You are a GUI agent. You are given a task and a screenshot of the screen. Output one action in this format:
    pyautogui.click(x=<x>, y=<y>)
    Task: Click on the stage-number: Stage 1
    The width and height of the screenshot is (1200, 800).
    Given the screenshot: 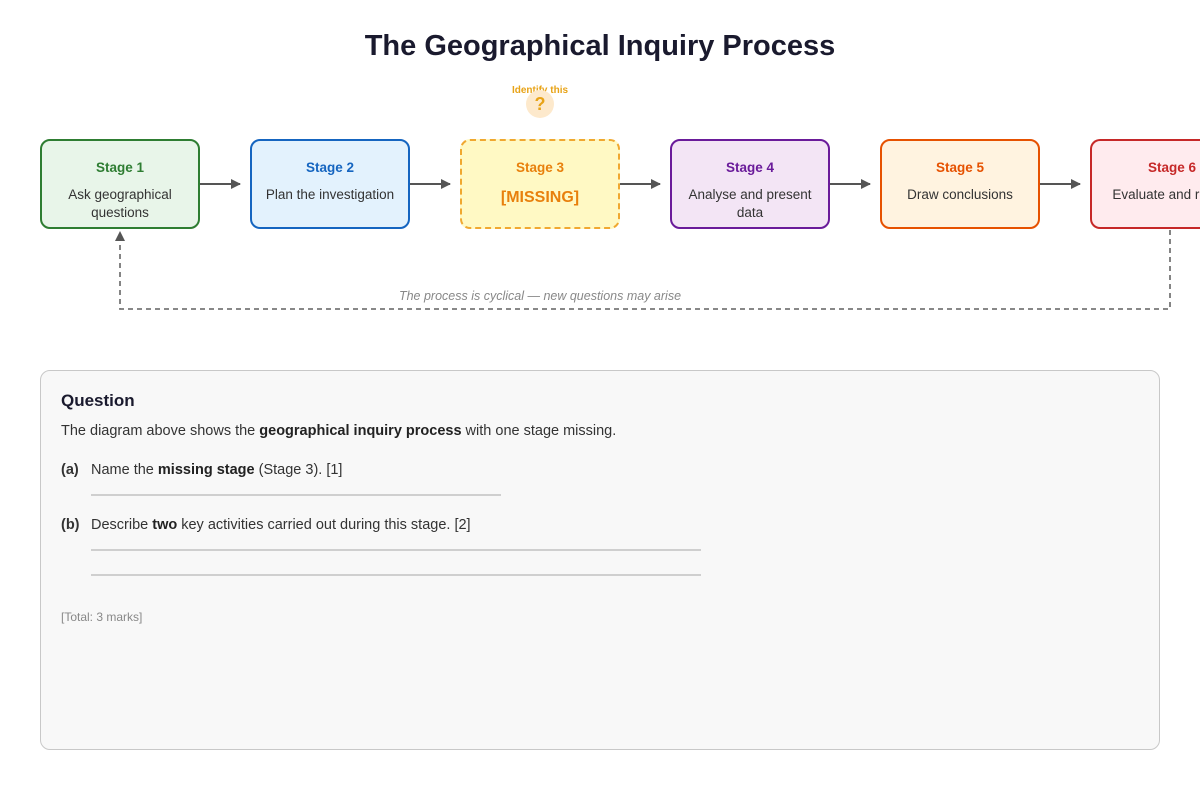 What is the action you would take?
    pyautogui.click(x=120, y=167)
    